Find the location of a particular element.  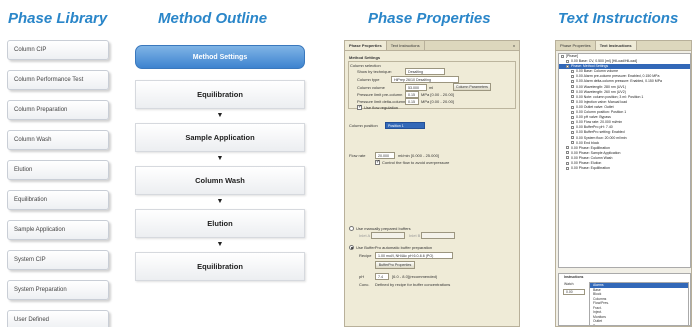

conc-label: Conc. is located at coordinates (364, 284).